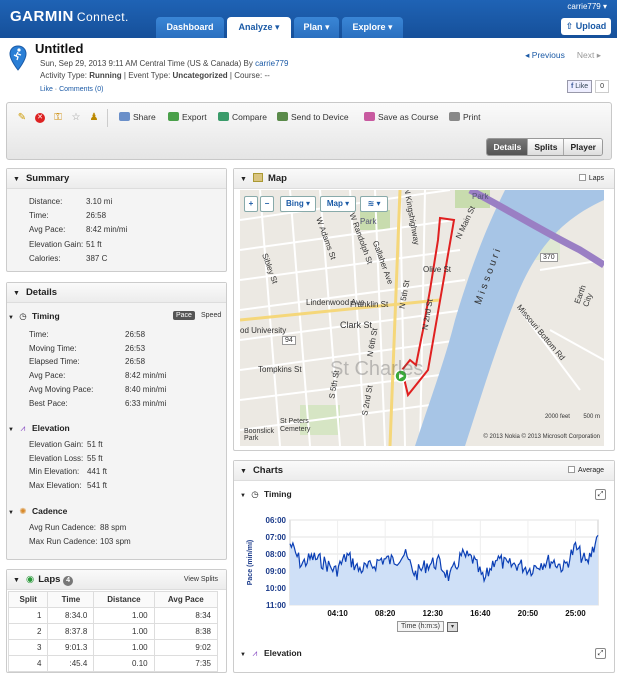 The width and height of the screenshot is (617, 673). What do you see at coordinates (22, 118) in the screenshot?
I see `pencil-icon: ✎` at bounding box center [22, 118].